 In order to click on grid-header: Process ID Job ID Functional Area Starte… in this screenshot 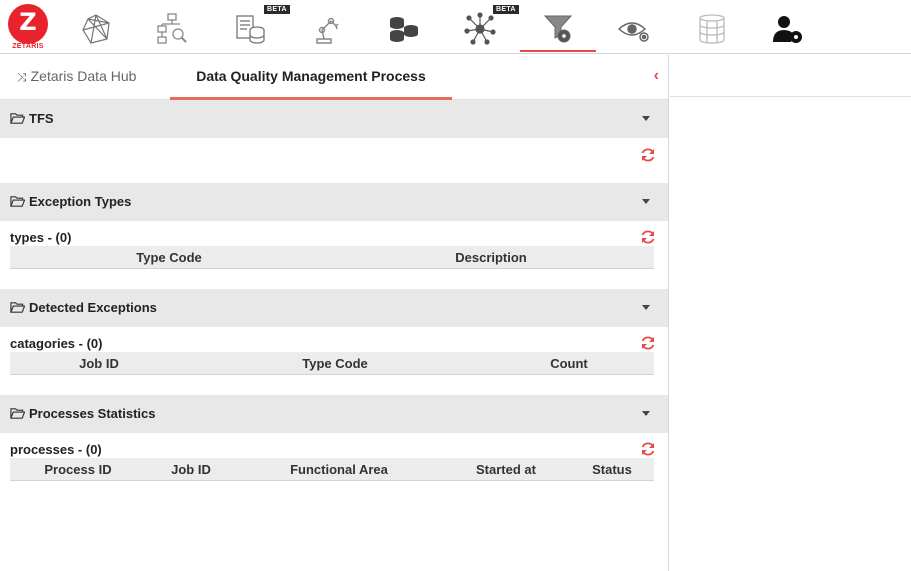, I will do `click(332, 469)`.